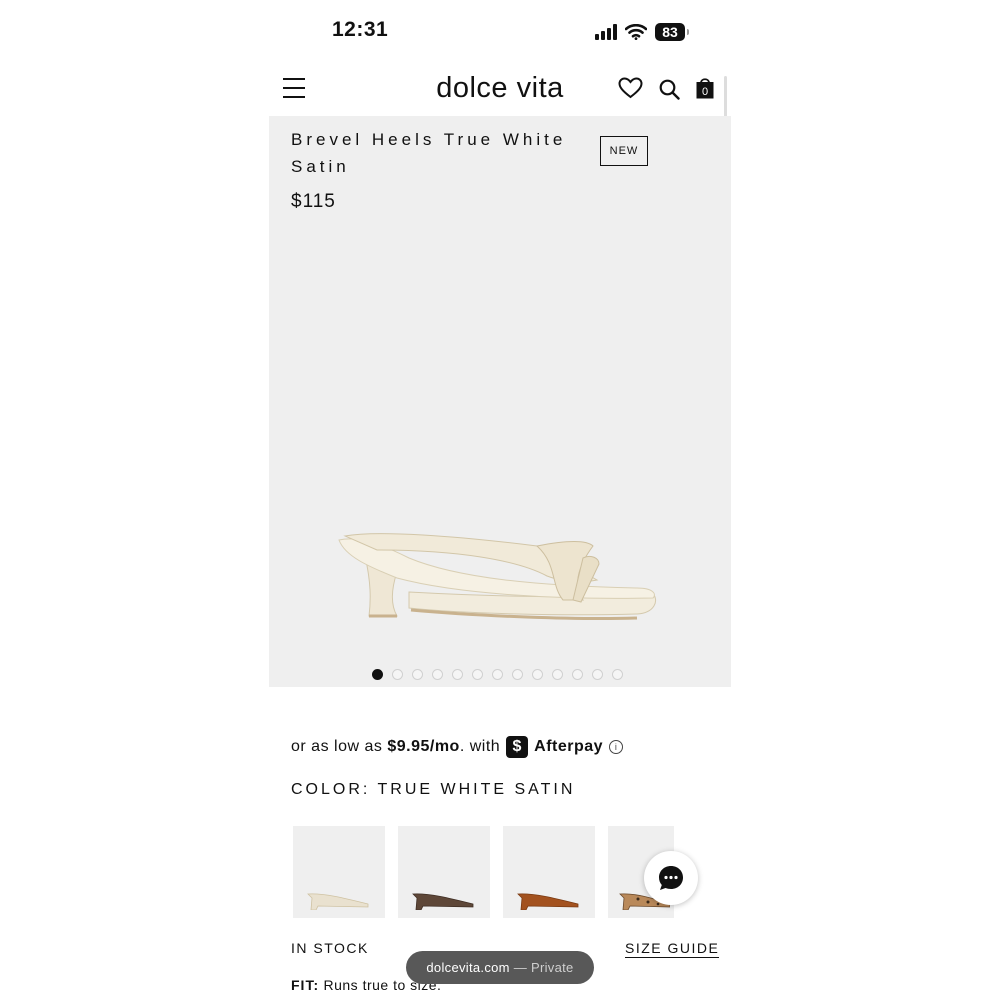 The width and height of the screenshot is (1000, 1000). What do you see at coordinates (669, 89) in the screenshot?
I see `search-icon` at bounding box center [669, 89].